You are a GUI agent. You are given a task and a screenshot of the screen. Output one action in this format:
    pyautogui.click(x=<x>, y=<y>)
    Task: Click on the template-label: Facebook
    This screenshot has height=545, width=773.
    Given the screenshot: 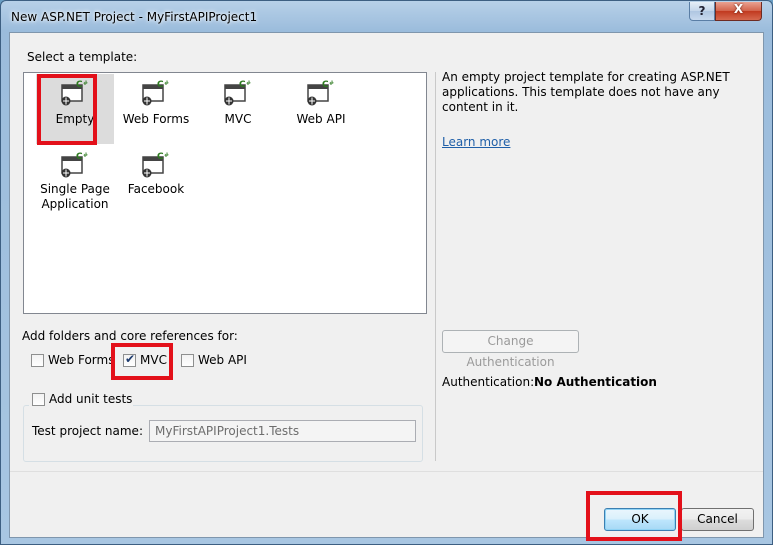 What is the action you would take?
    pyautogui.click(x=156, y=189)
    